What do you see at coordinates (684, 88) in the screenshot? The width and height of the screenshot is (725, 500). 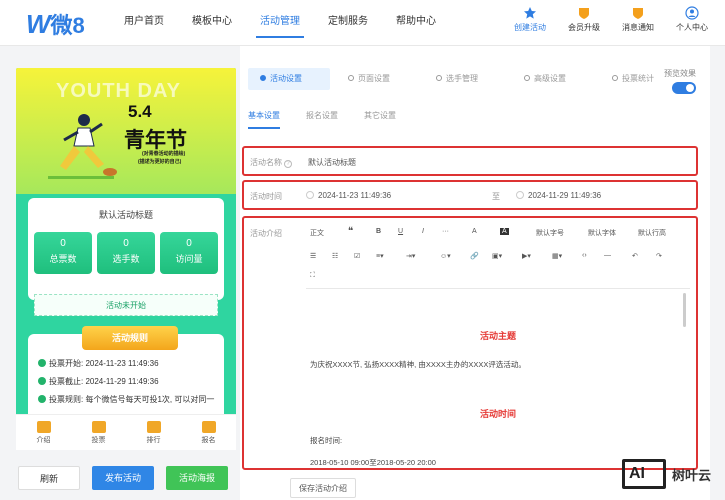 I see `preview-toggle-switch` at bounding box center [684, 88].